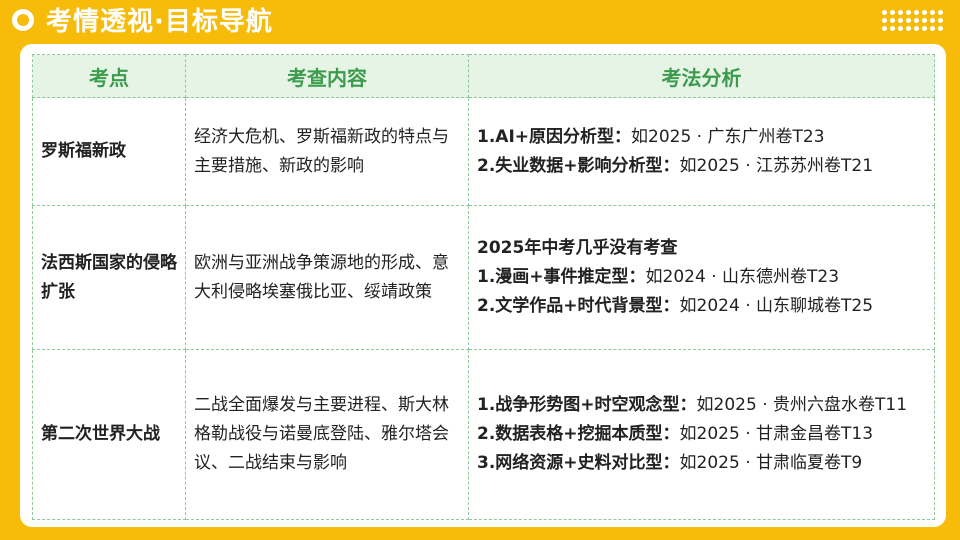  I want to click on analysis-type: 2.文学作品+时代背景型：, so click(578, 306).